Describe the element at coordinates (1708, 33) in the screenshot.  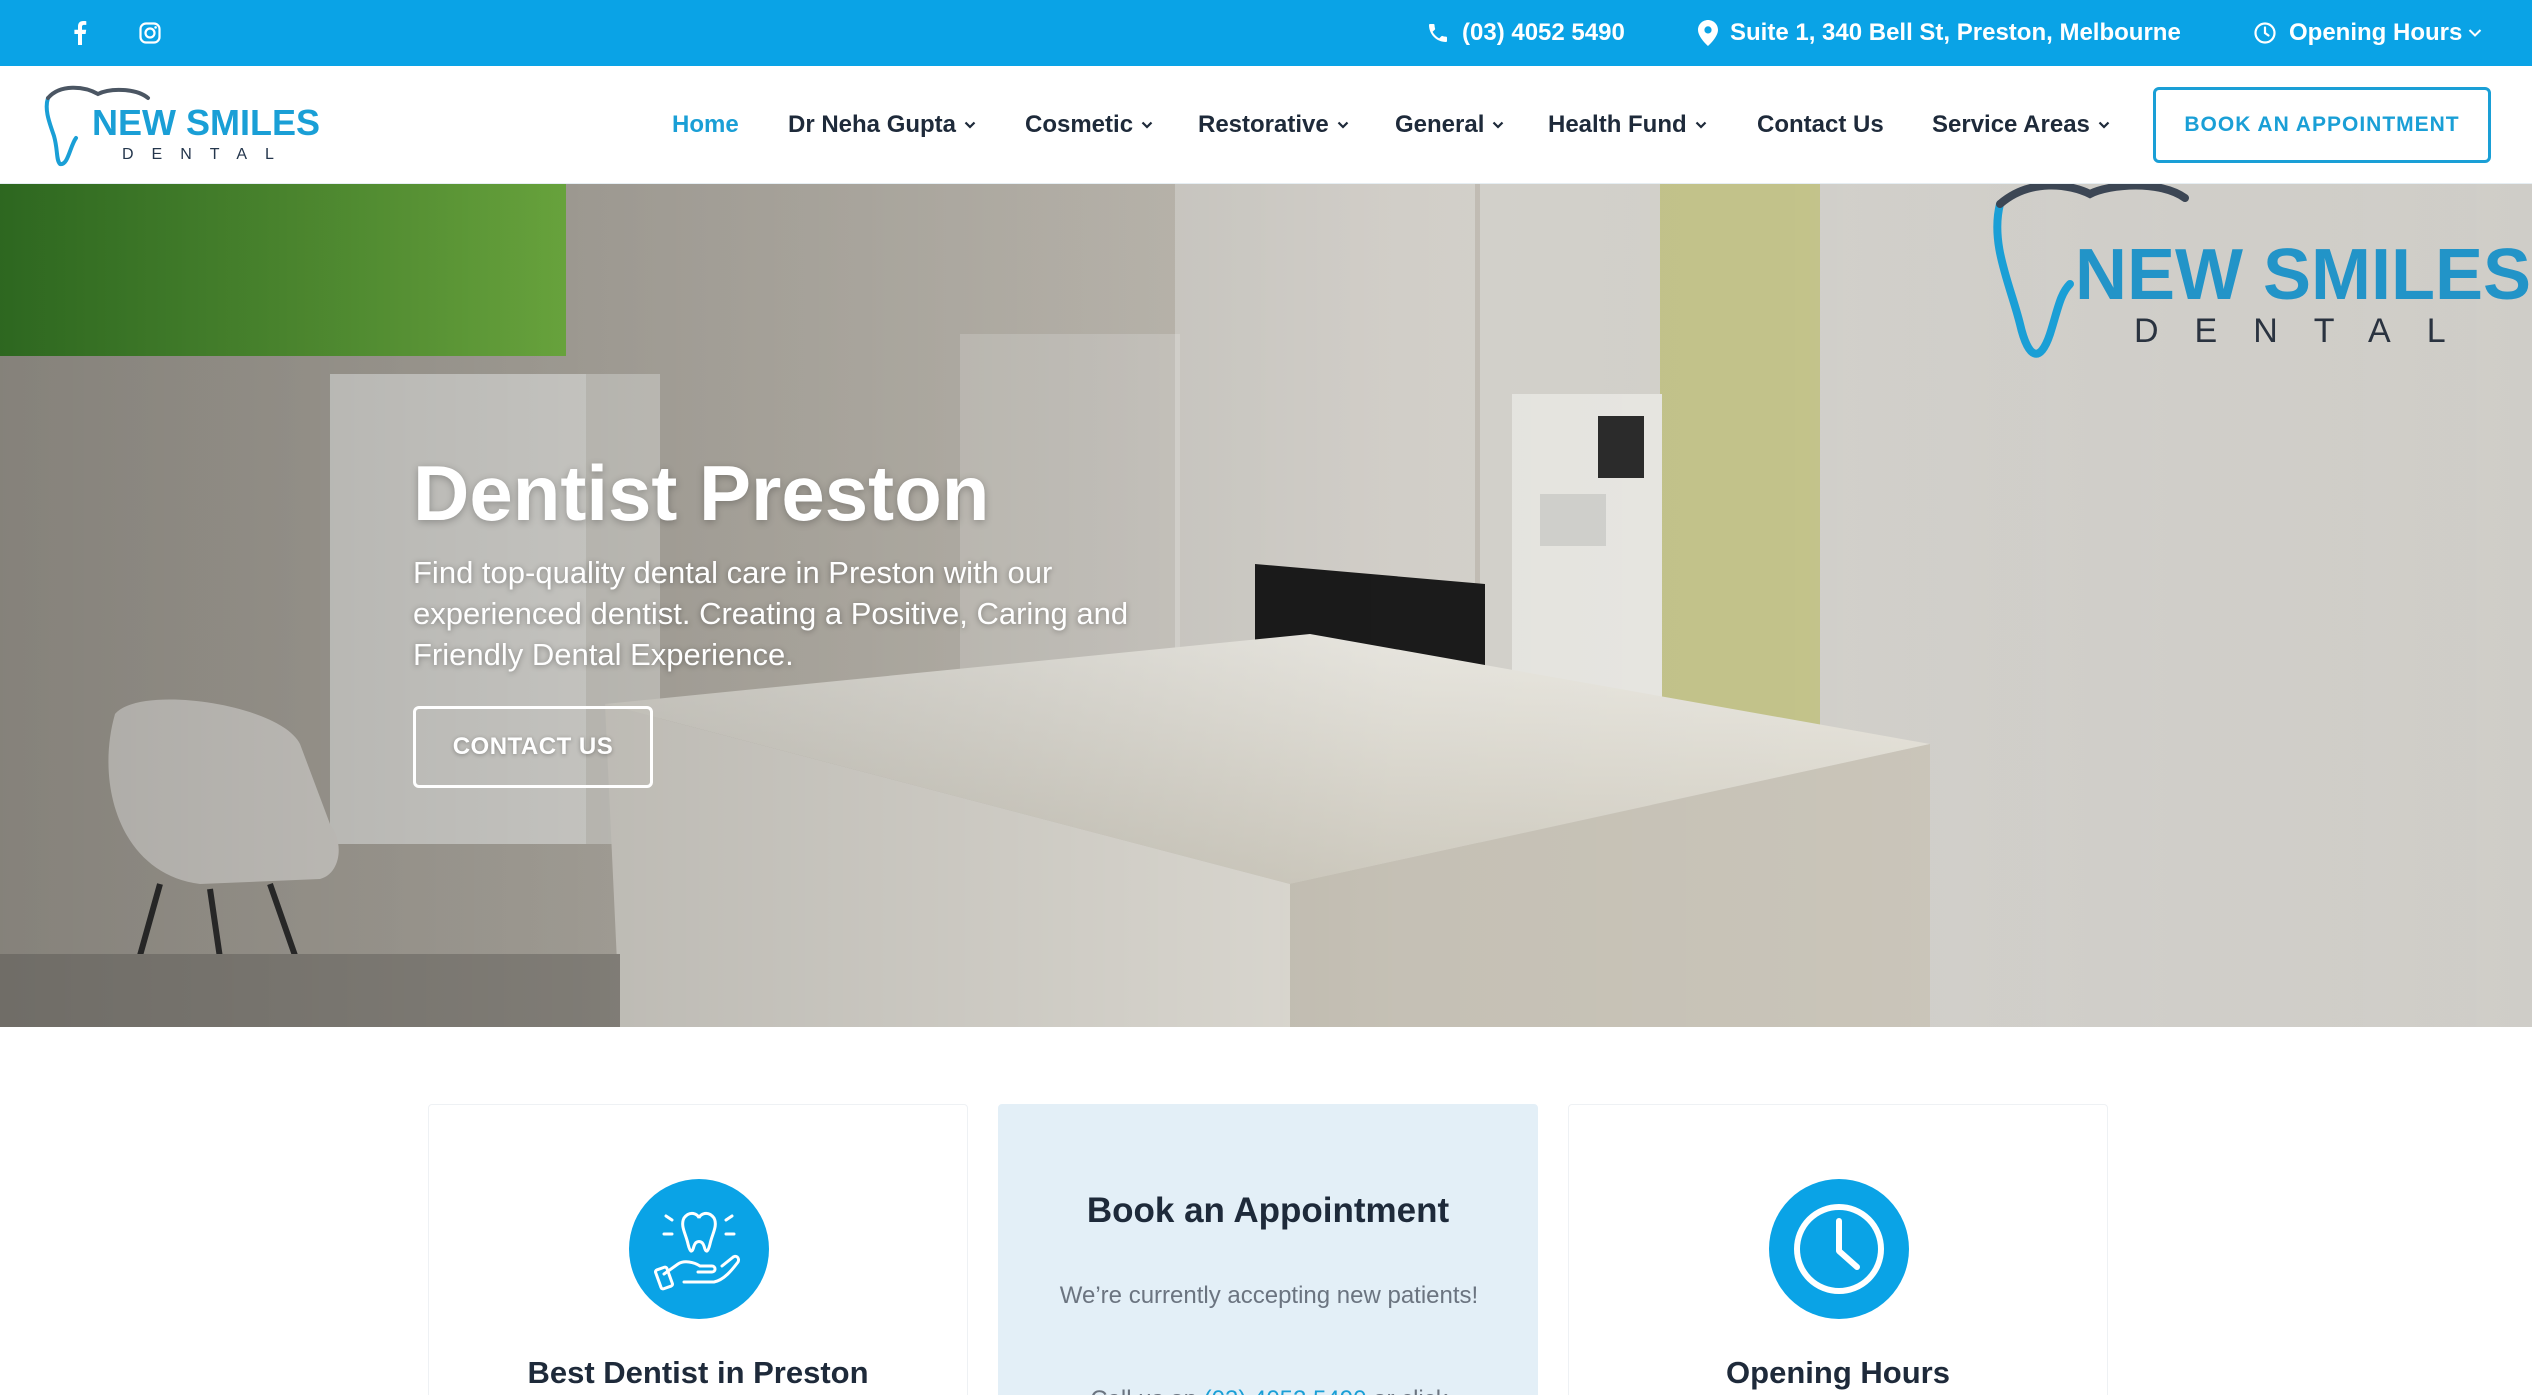
I see `map-pin-icon` at that location.